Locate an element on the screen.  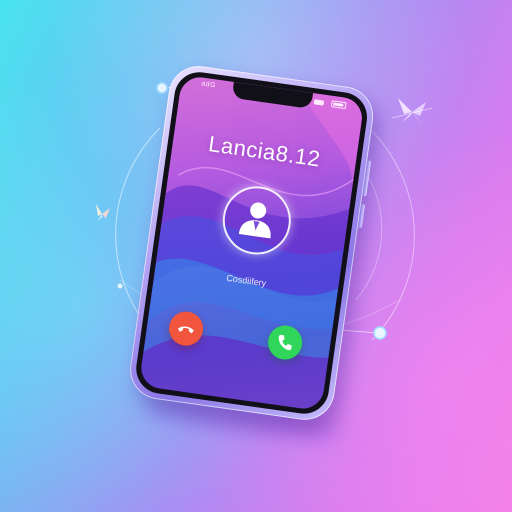
node-dot-small-left is located at coordinates (120, 286).